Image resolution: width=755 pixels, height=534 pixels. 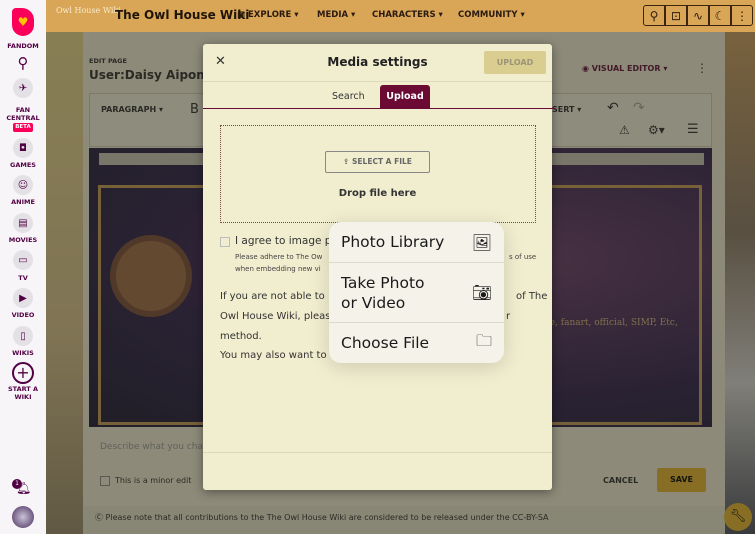 I want to click on nav-media: MEDIA ▾, so click(x=336, y=15).